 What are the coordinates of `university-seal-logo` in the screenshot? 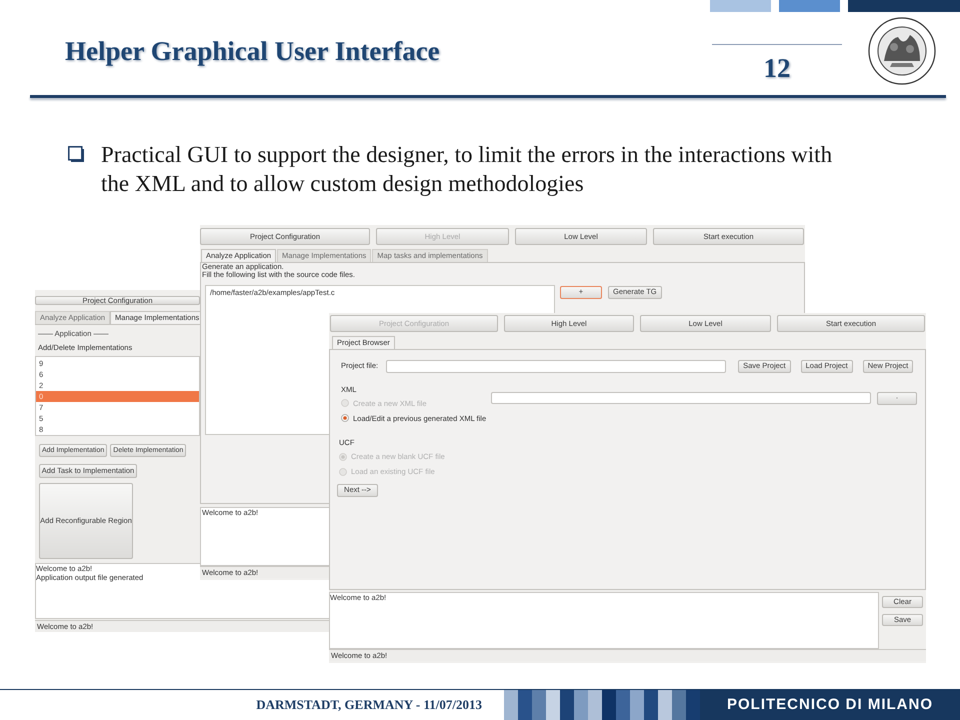 It's located at (902, 51).